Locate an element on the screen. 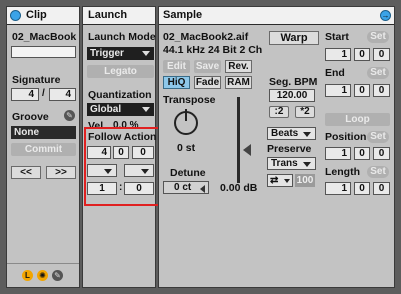  preserve-label: Preserve is located at coordinates (289, 149).